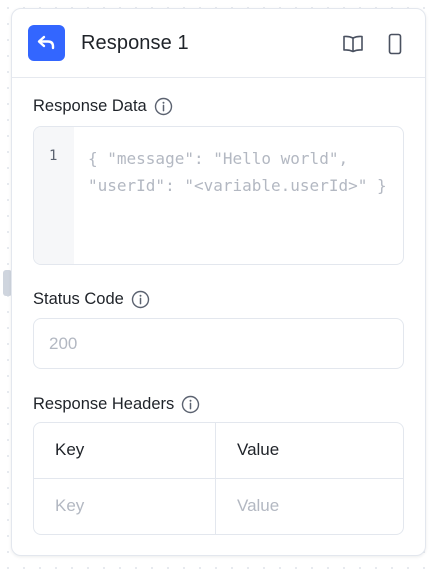 This screenshot has width=439, height=569. I want to click on column-header-value: Value, so click(258, 450).